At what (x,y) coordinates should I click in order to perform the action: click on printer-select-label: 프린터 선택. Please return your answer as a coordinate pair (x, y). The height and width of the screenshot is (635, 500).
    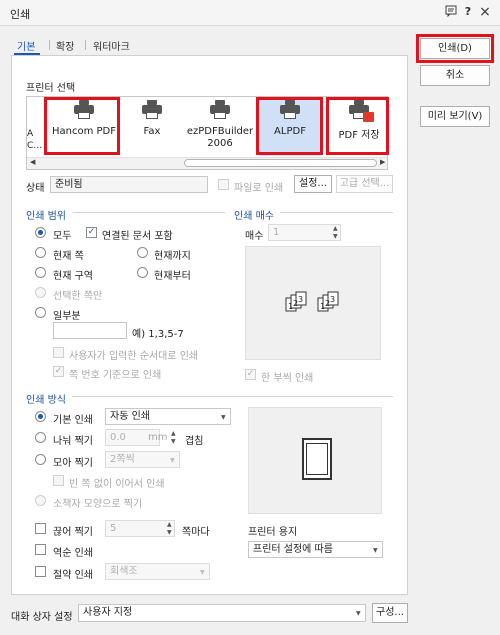
    Looking at the image, I should click on (51, 88).